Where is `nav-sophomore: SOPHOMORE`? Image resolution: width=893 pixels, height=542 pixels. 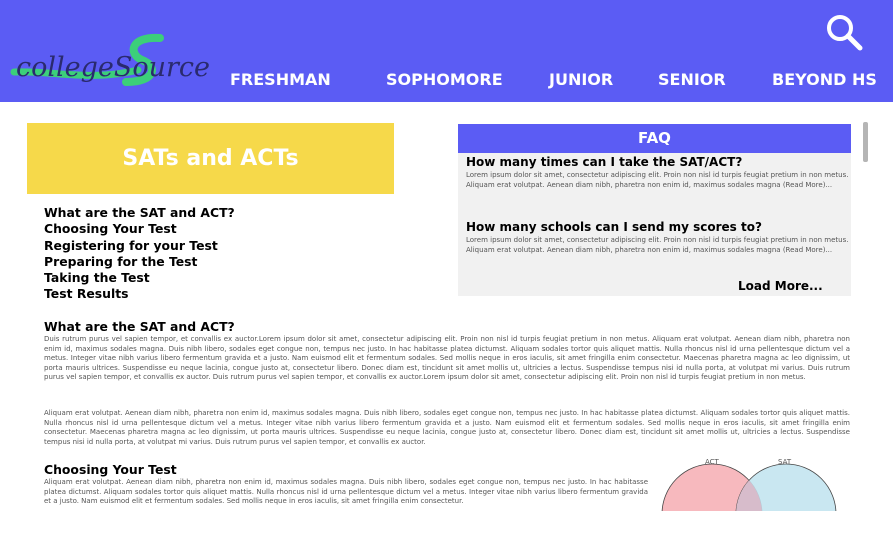 nav-sophomore: SOPHOMORE is located at coordinates (444, 79).